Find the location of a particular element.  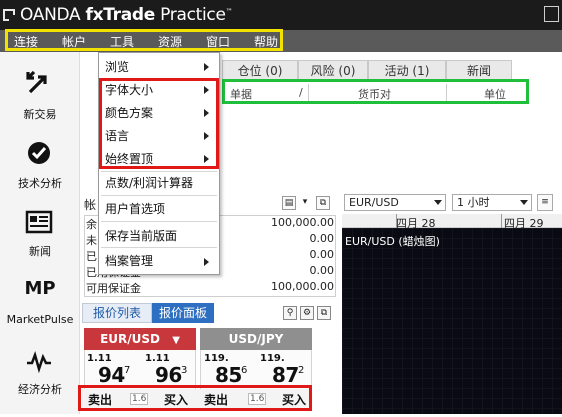

news-icon is located at coordinates (39, 222).